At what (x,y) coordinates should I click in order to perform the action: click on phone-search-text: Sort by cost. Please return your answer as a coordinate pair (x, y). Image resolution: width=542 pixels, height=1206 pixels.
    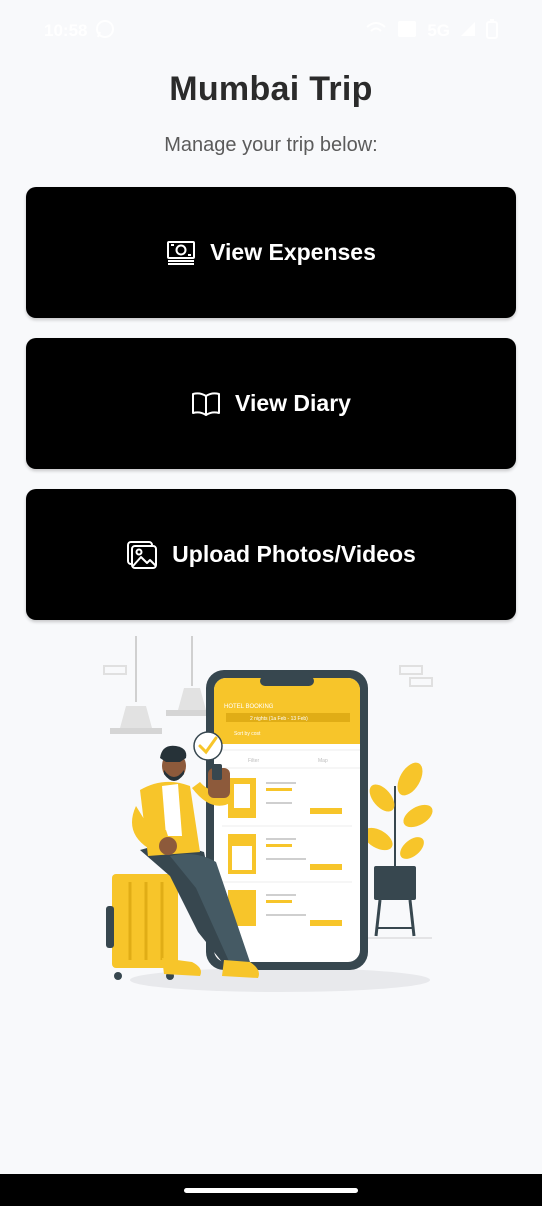
    Looking at the image, I should click on (247, 734).